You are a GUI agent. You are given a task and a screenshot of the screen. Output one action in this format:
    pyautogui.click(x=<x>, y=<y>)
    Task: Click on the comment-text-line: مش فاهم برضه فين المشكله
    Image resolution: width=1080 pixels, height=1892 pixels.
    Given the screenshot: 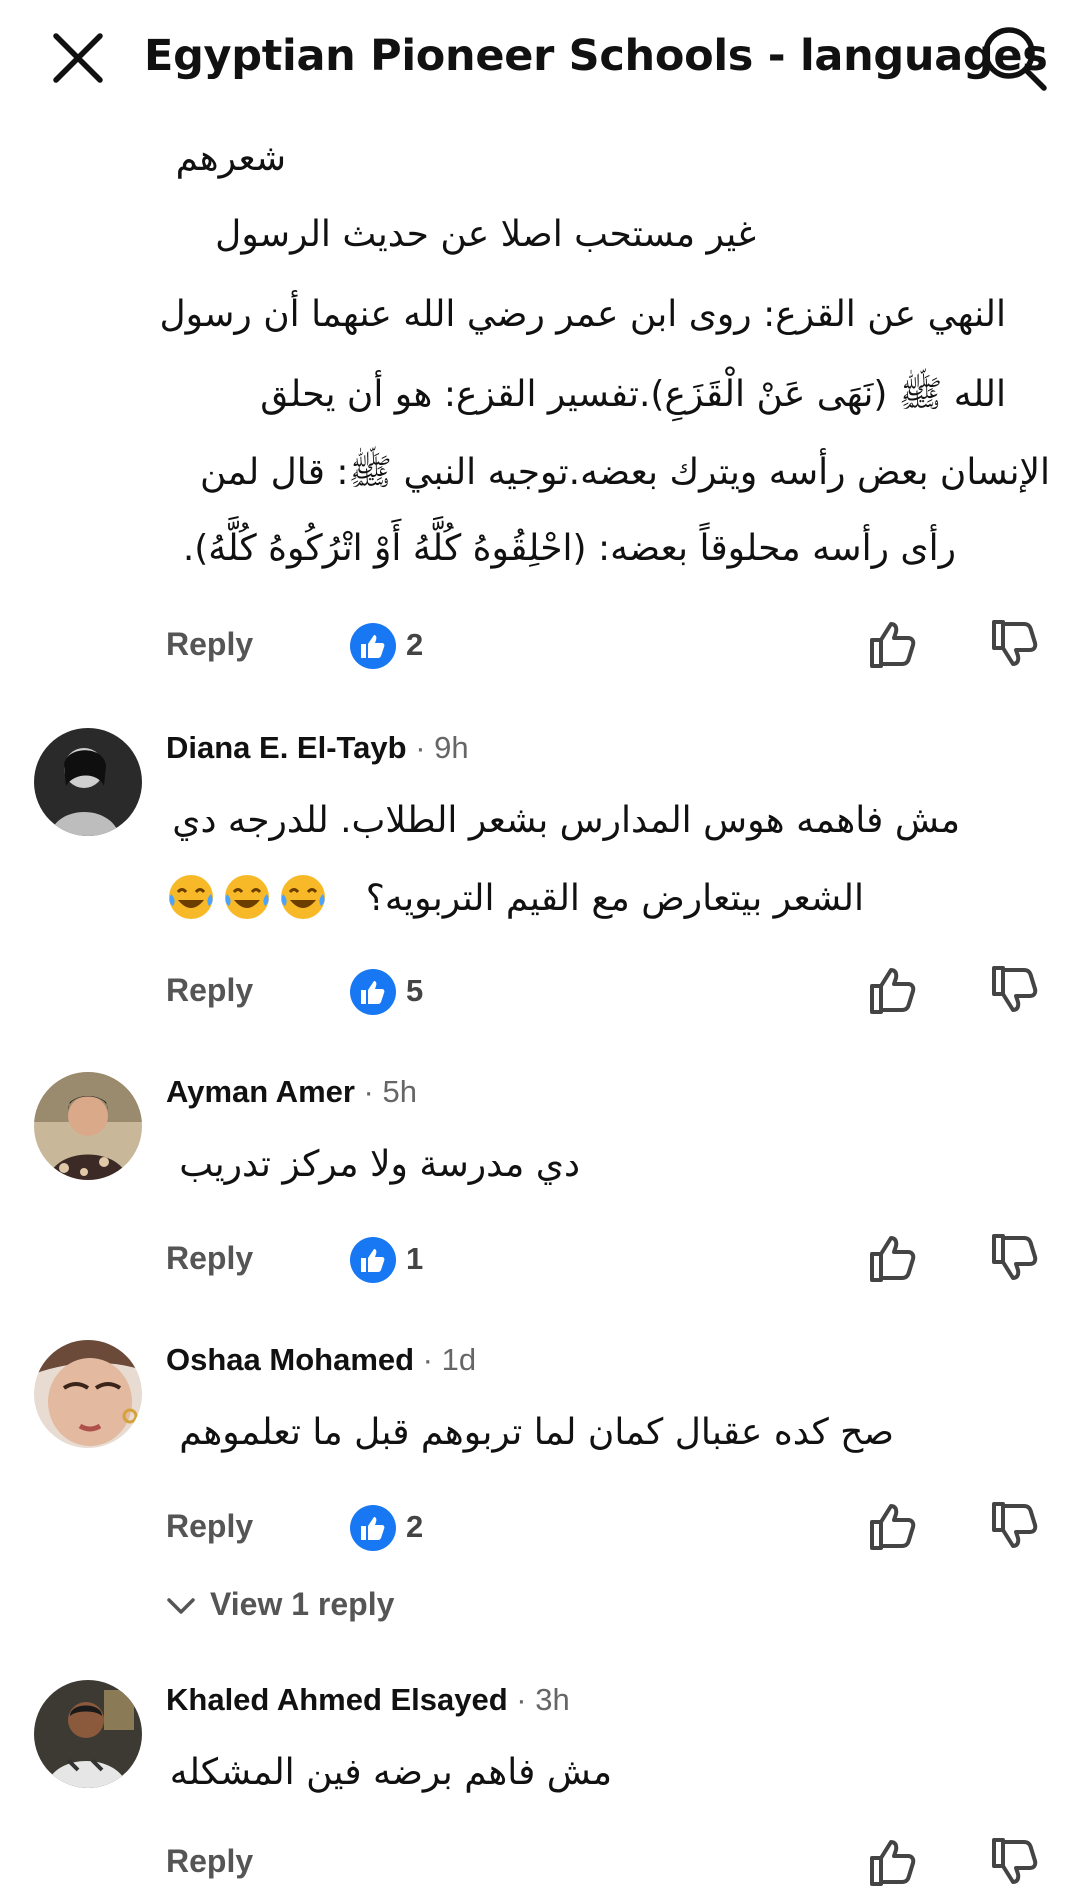 What is the action you would take?
    pyautogui.click(x=390, y=1772)
    